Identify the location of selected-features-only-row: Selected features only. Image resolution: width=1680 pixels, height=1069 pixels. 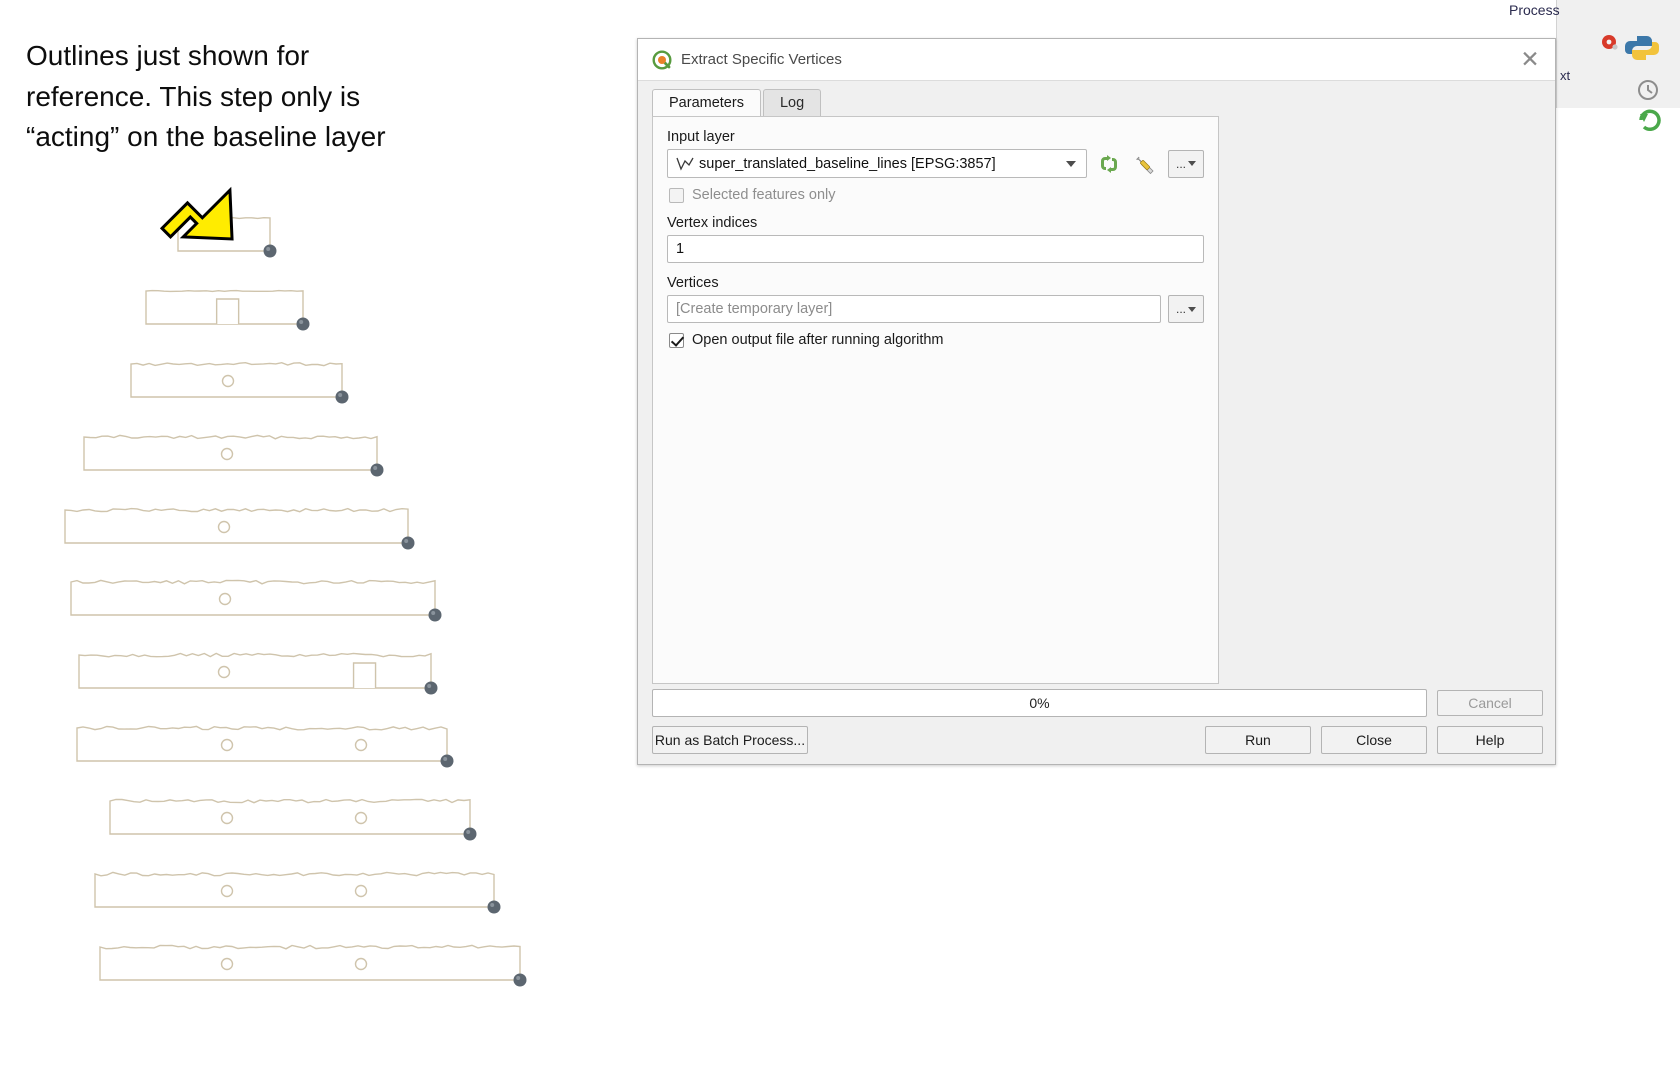
(936, 195).